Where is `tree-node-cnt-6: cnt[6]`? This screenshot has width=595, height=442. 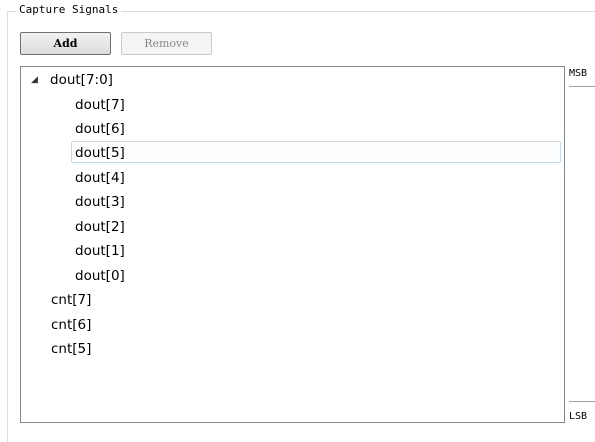 tree-node-cnt-6: cnt[6] is located at coordinates (71, 325).